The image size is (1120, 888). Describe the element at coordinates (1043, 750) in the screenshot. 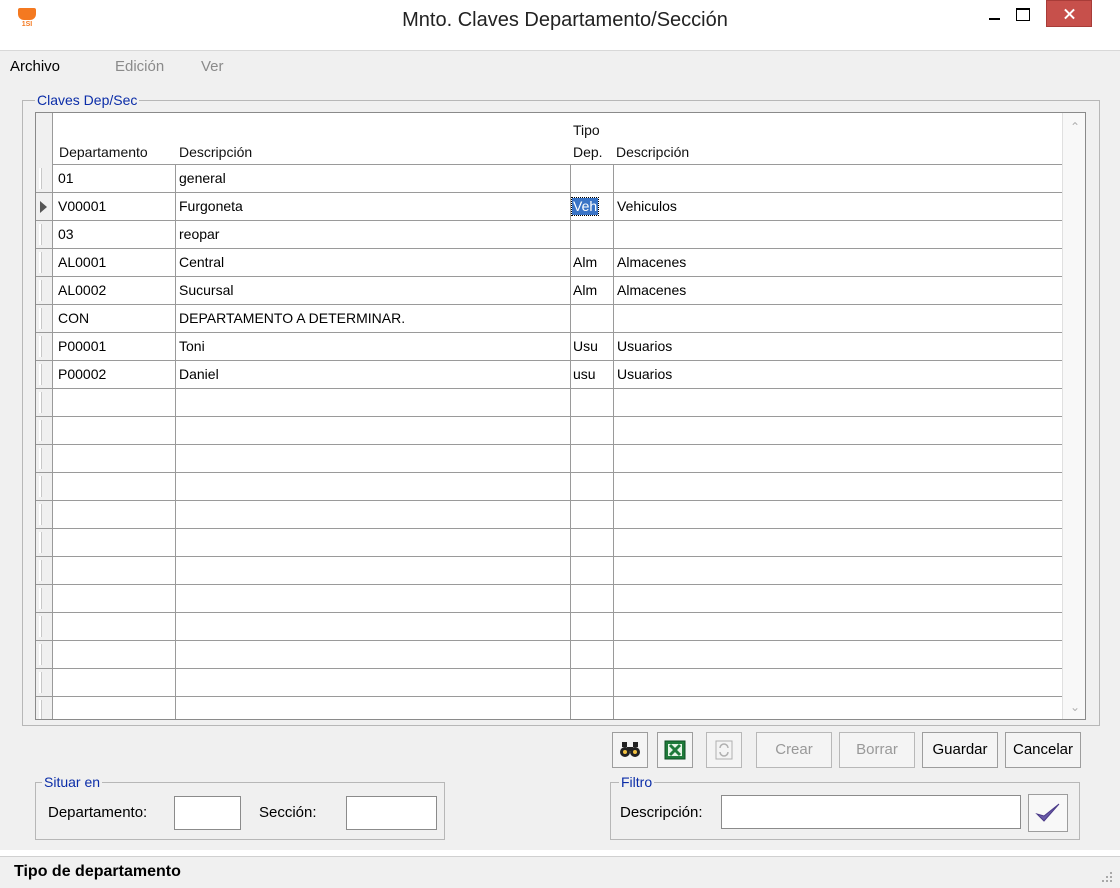

I see `cancelar-button: Cancelar` at that location.